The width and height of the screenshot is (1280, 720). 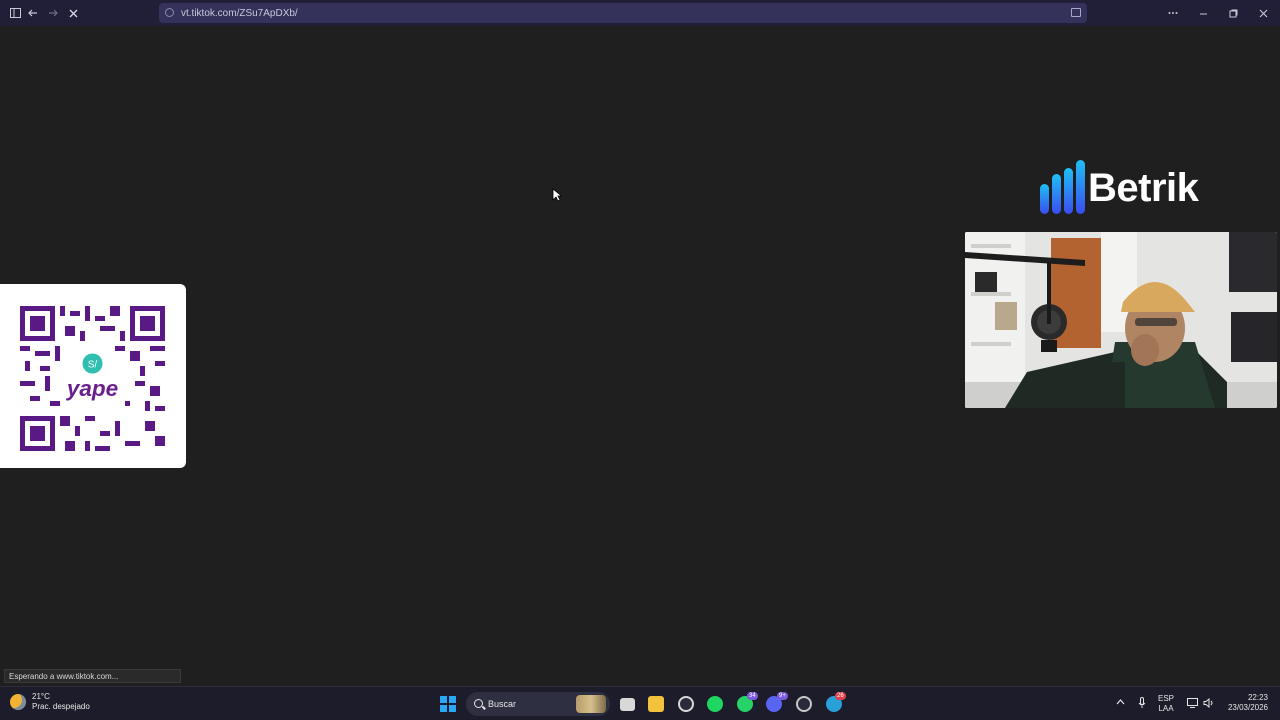 What do you see at coordinates (73, 13) in the screenshot?
I see `stop-loading-button` at bounding box center [73, 13].